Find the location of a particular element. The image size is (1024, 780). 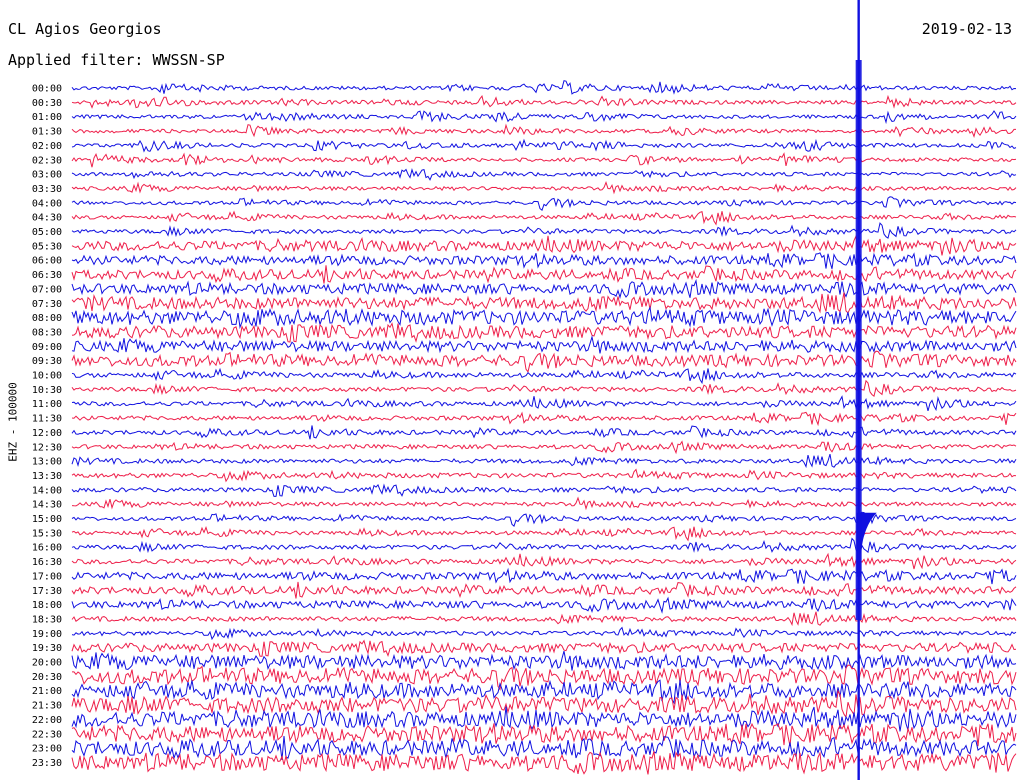

tick-label: 20:30 is located at coordinates (47, 677).